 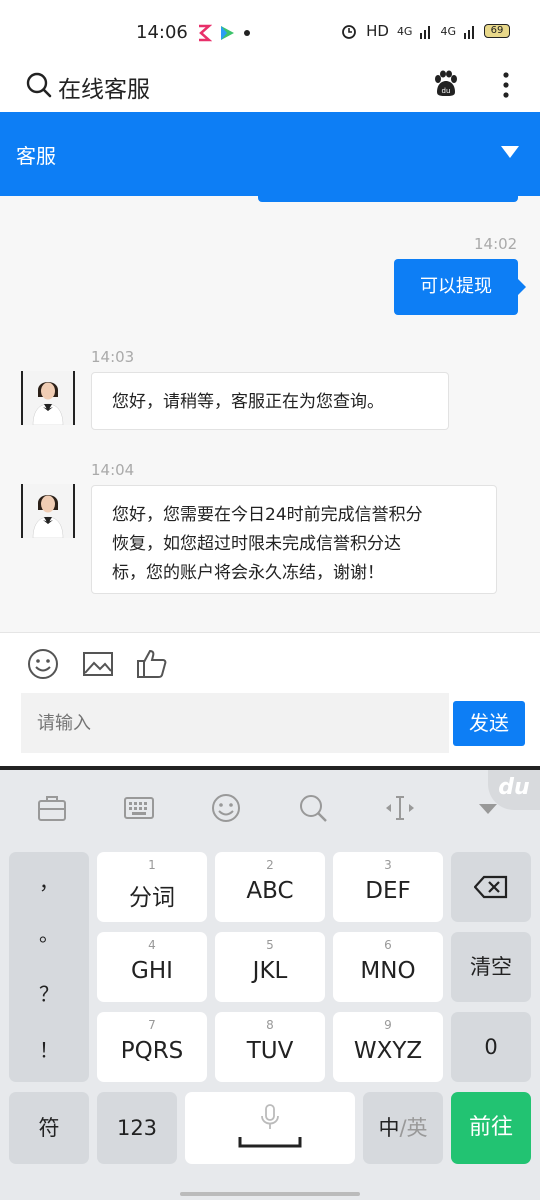 I want to click on key-5-jkl: 5 JKL, so click(x=270, y=967).